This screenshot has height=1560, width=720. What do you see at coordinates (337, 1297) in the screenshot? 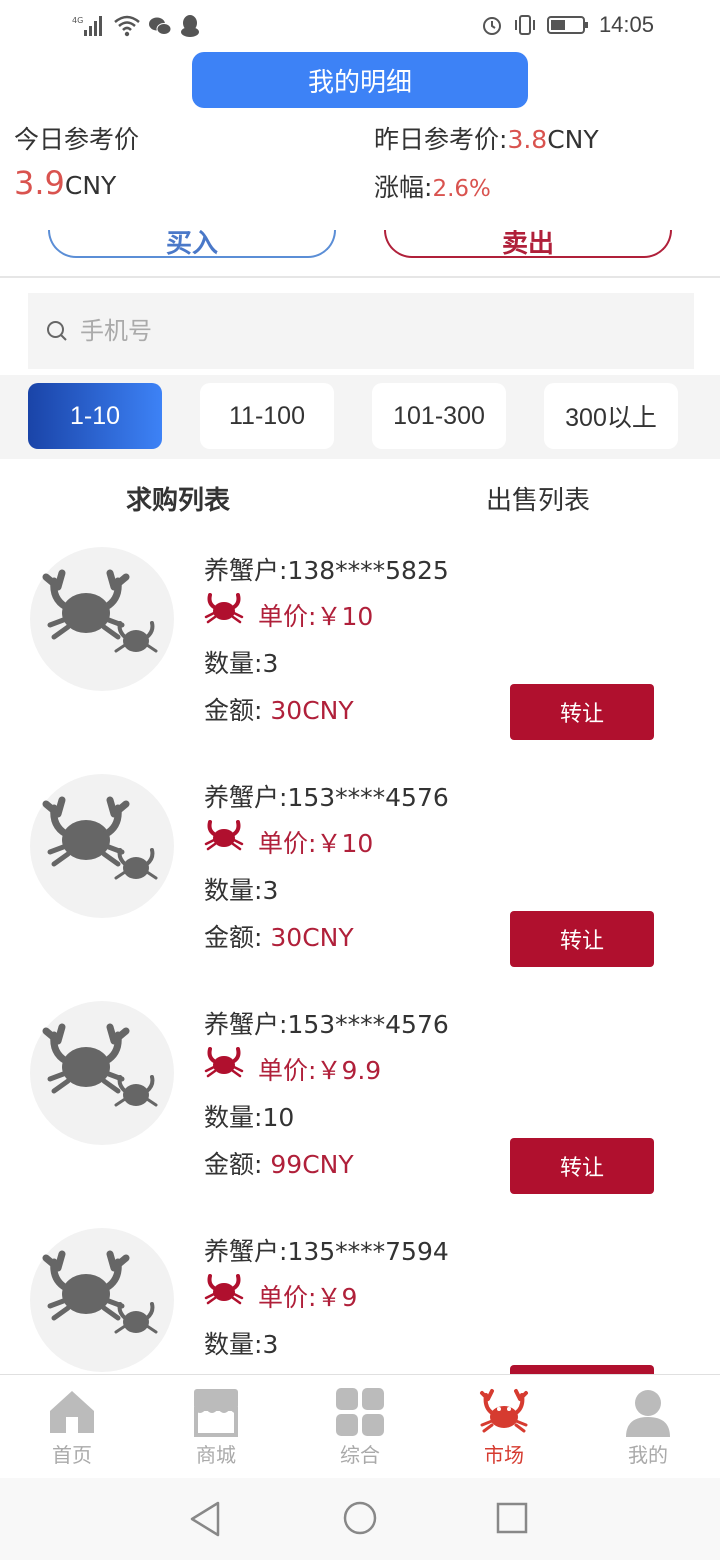
I see `unit-price-value: ￥9` at bounding box center [337, 1297].